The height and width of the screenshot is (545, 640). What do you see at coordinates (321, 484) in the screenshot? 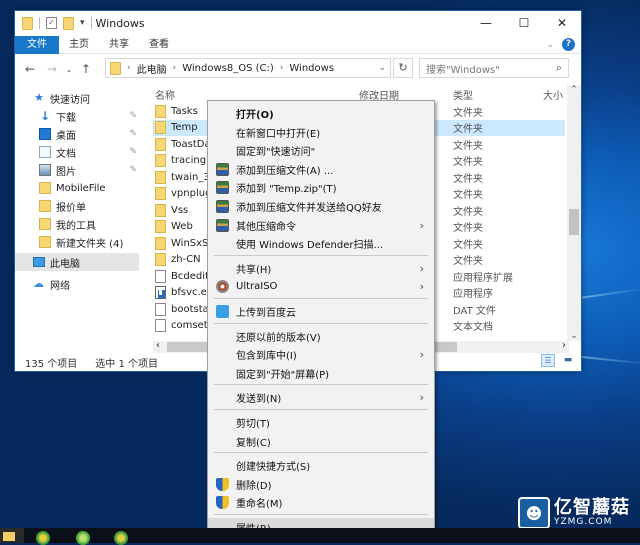
I see `menu-item: 删除(D)` at bounding box center [321, 484].